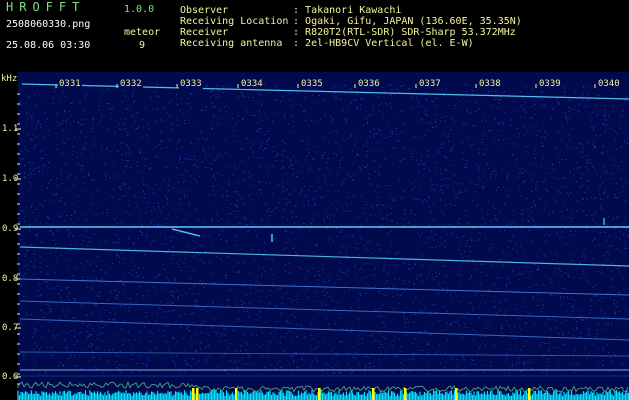  Describe the element at coordinates (353, 10) in the screenshot. I see `observer-value: Takanori Kawachi` at that location.